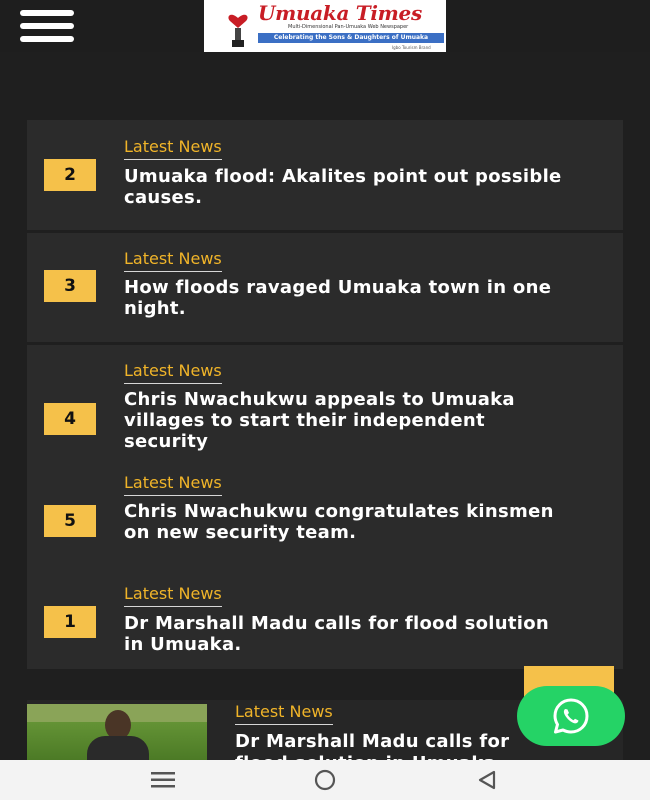 The width and height of the screenshot is (650, 800). What do you see at coordinates (47, 27) in the screenshot?
I see `hamburger-menu-icon` at bounding box center [47, 27].